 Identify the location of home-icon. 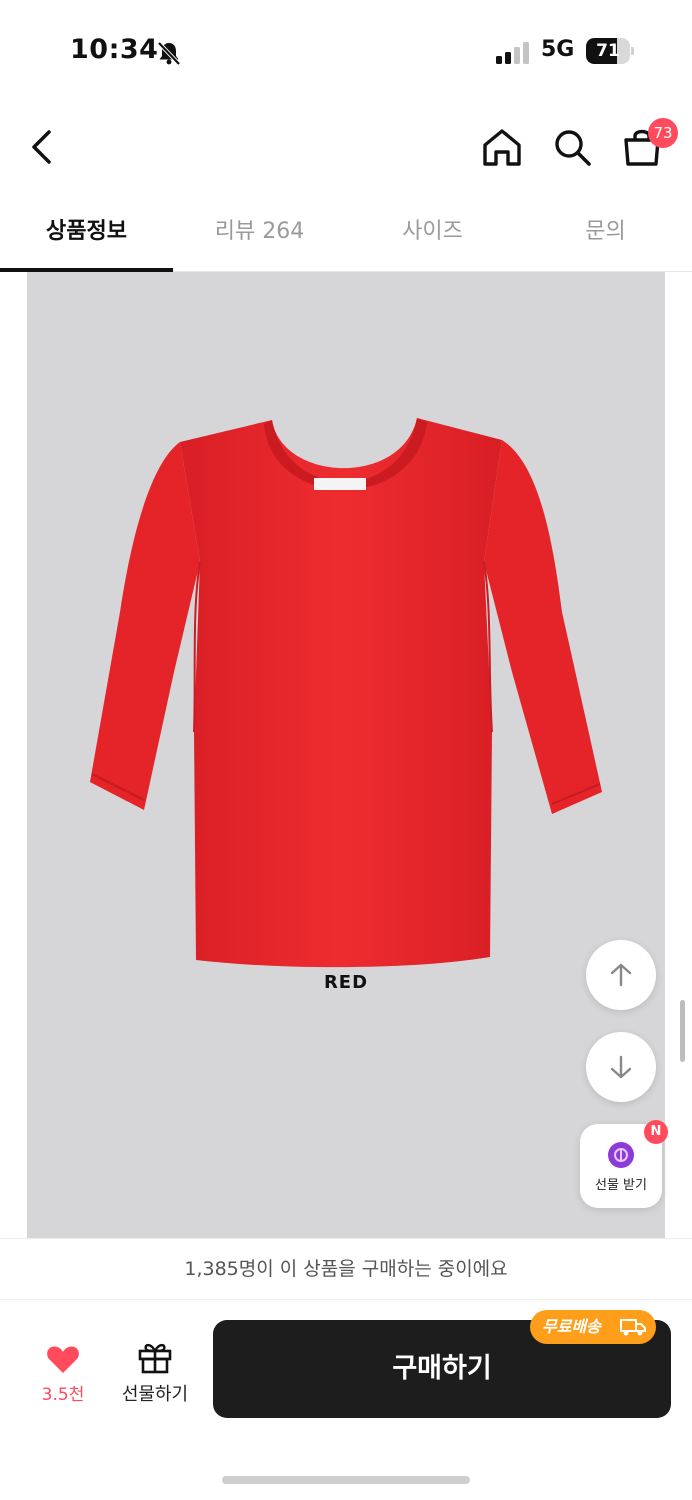
(502, 147).